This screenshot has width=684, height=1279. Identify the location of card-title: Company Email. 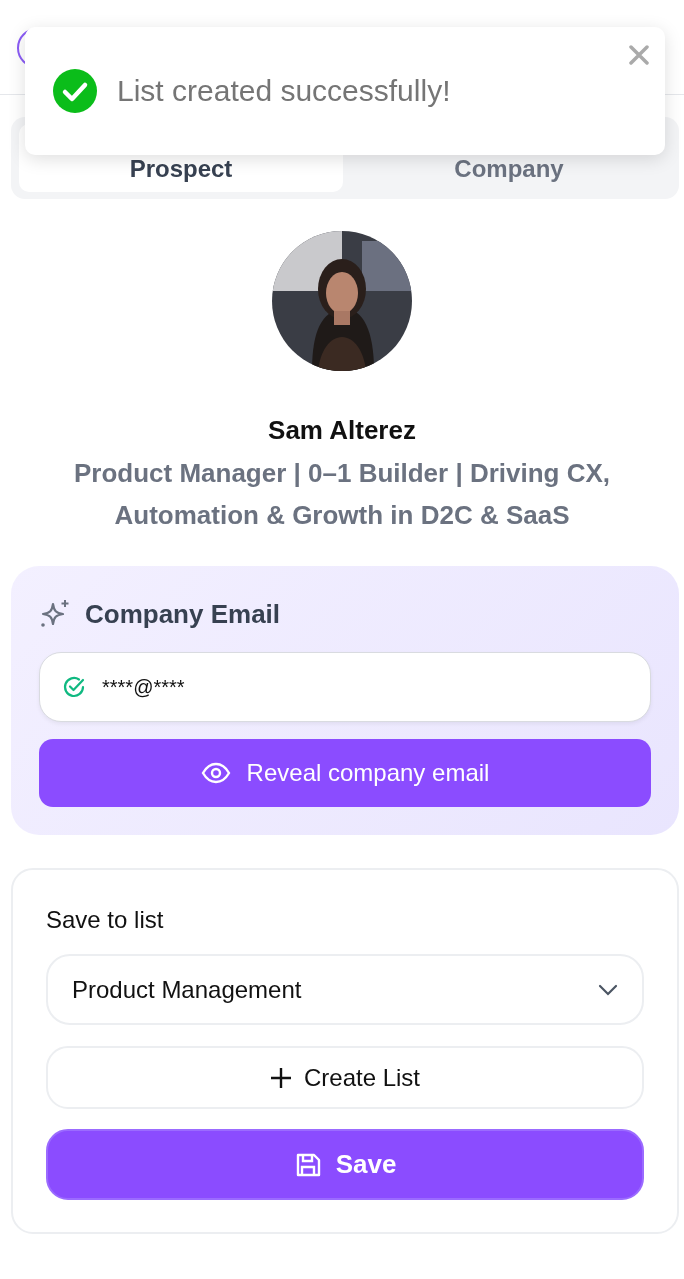
(183, 614).